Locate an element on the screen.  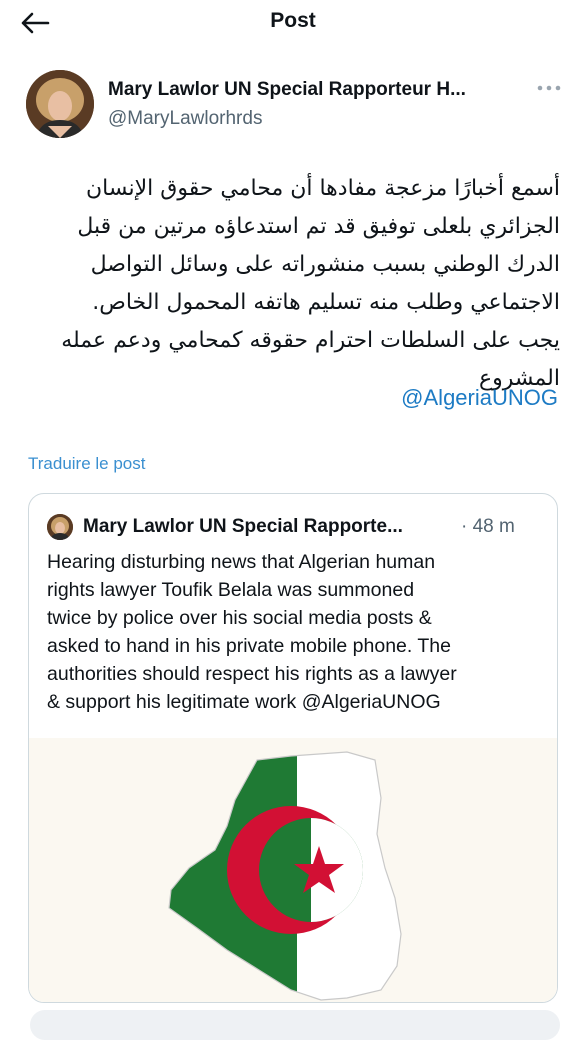
quoted-avatar is located at coordinates (60, 527).